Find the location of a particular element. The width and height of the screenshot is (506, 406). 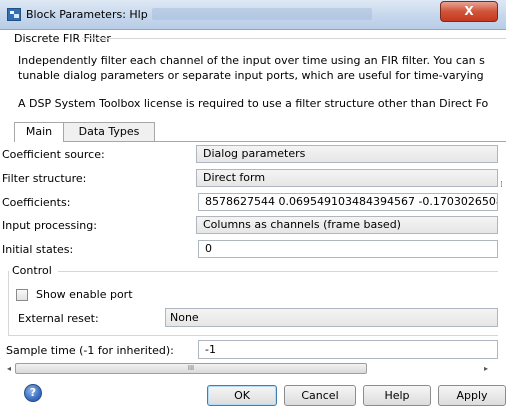

control-group-border-left is located at coordinates (8, 303).